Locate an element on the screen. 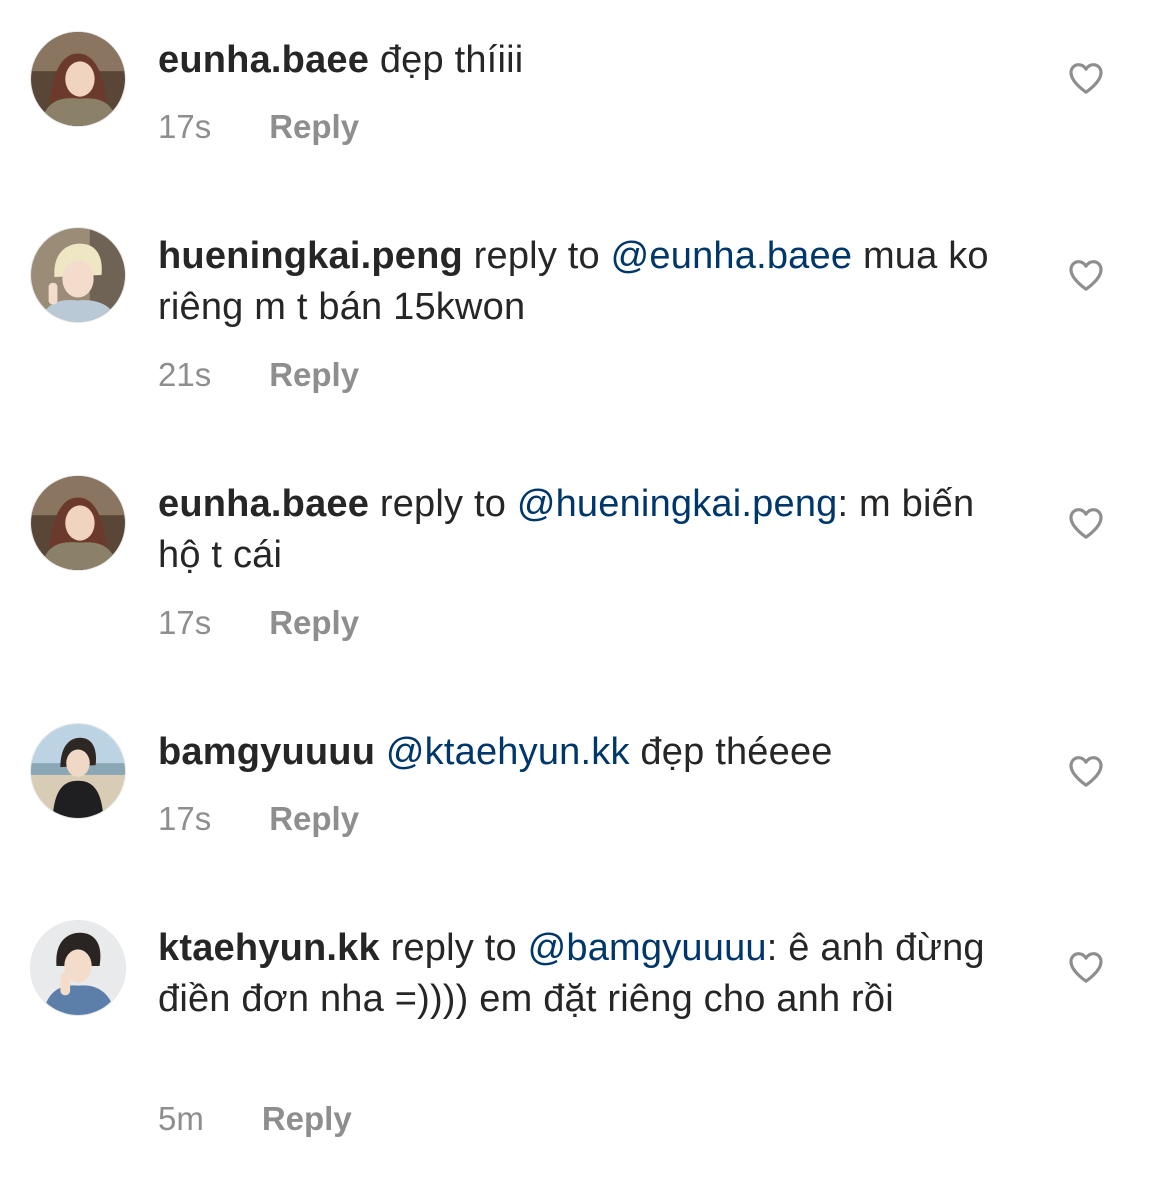 Image resolution: width=1170 pixels, height=1188 pixels. comment-timestamp: 21s is located at coordinates (185, 374).